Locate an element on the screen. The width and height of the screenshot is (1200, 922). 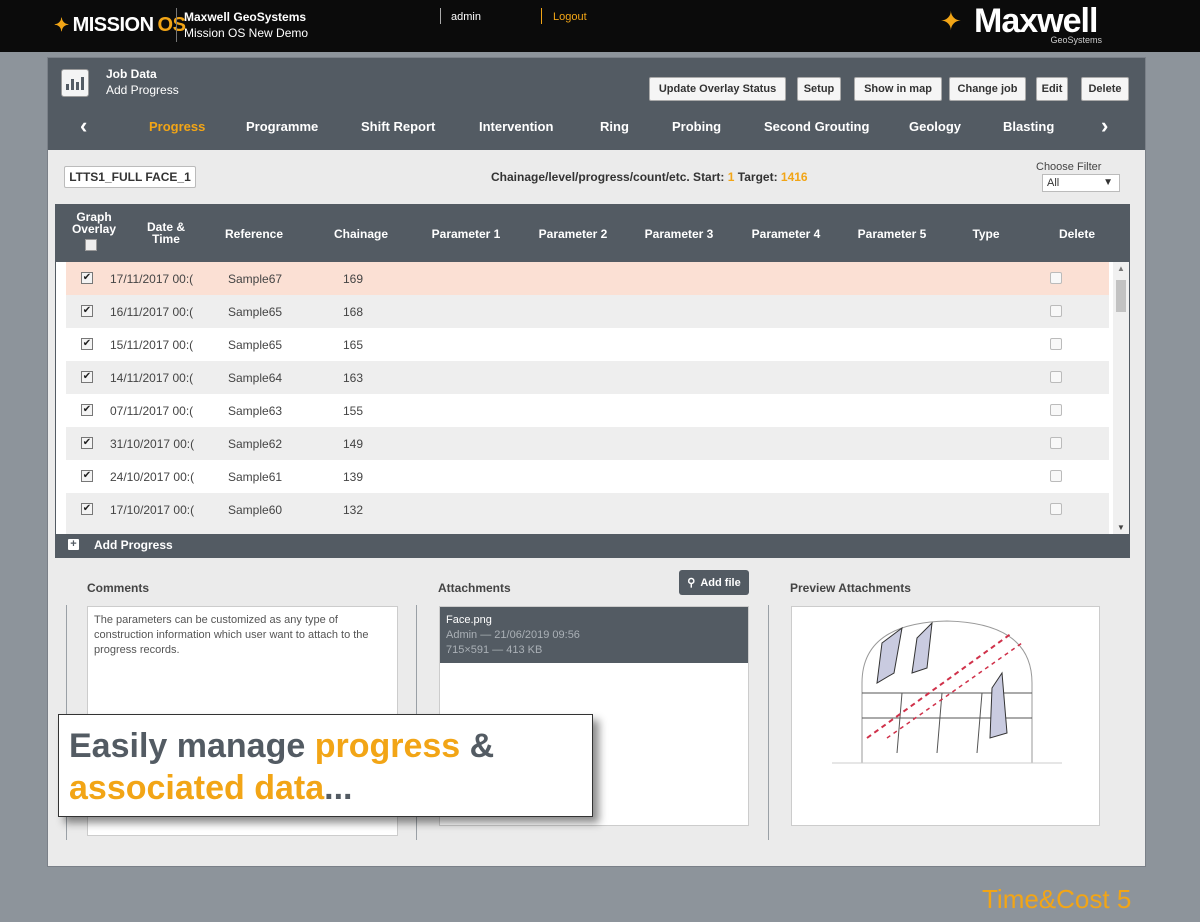
table-row: ✔ 07/11/2017 00:( Sample63 155 is located at coordinates (587, 410).